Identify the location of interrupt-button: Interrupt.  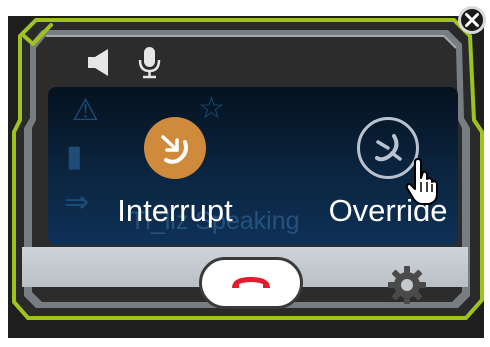
(175, 171).